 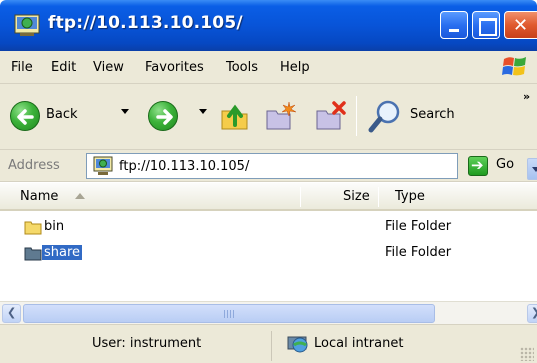 I want to click on sort-ascending-icon, so click(x=80, y=196).